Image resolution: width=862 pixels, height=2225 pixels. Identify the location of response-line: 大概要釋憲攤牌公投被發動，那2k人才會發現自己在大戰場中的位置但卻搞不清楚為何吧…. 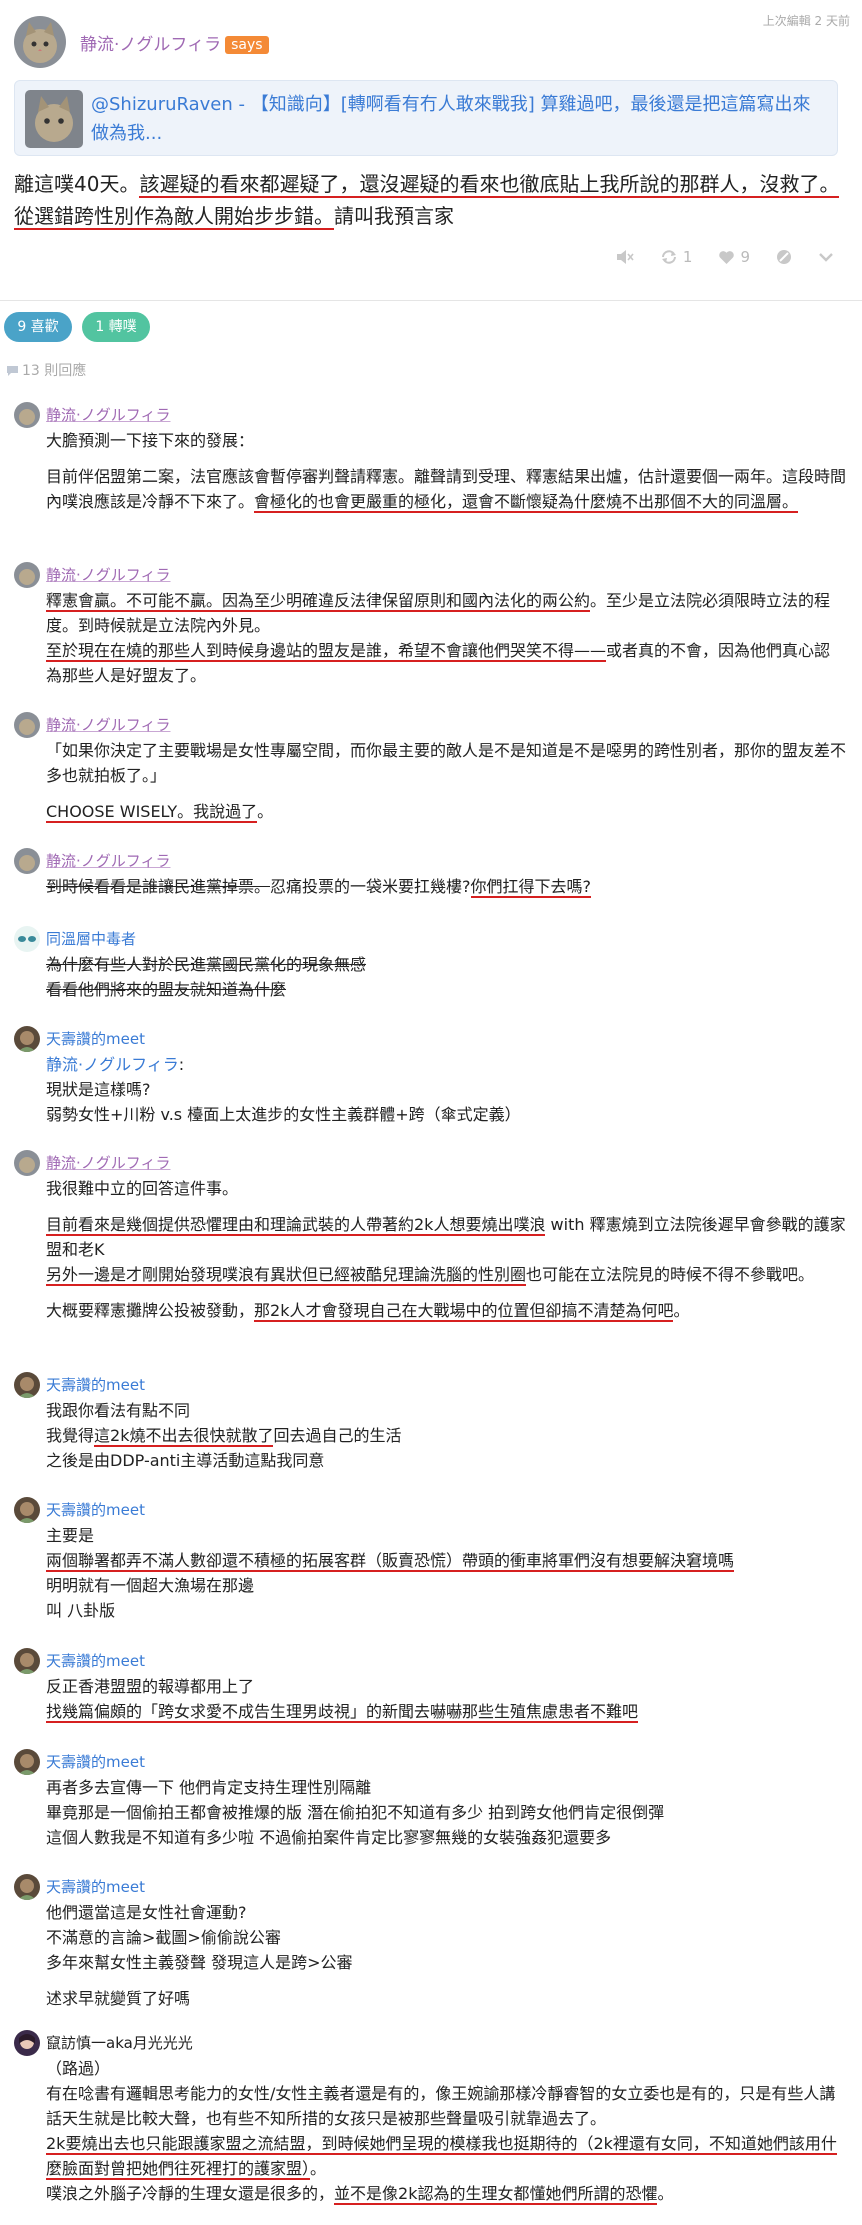
(446, 1310).